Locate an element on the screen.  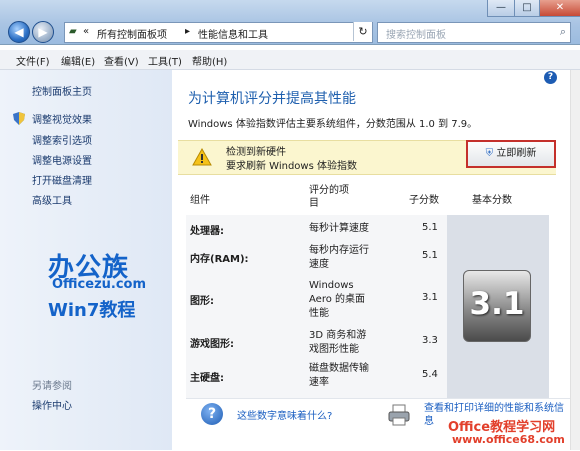
close-button: ✕ is located at coordinates (559, 8).